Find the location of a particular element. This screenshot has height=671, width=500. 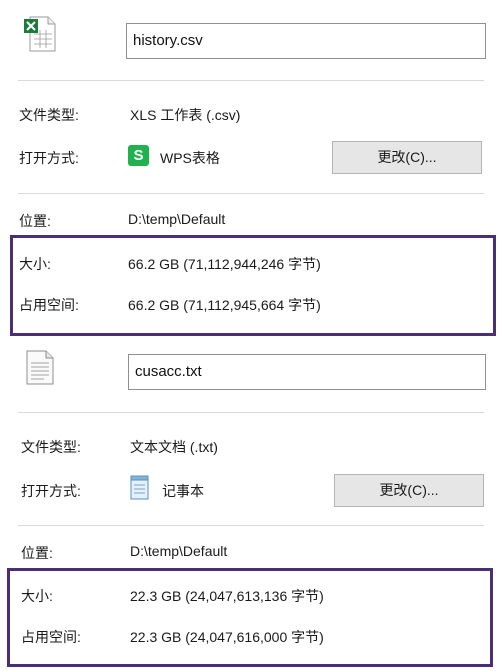

size-value: 22.3 GB (24,047,613,136 字节) is located at coordinates (227, 596).